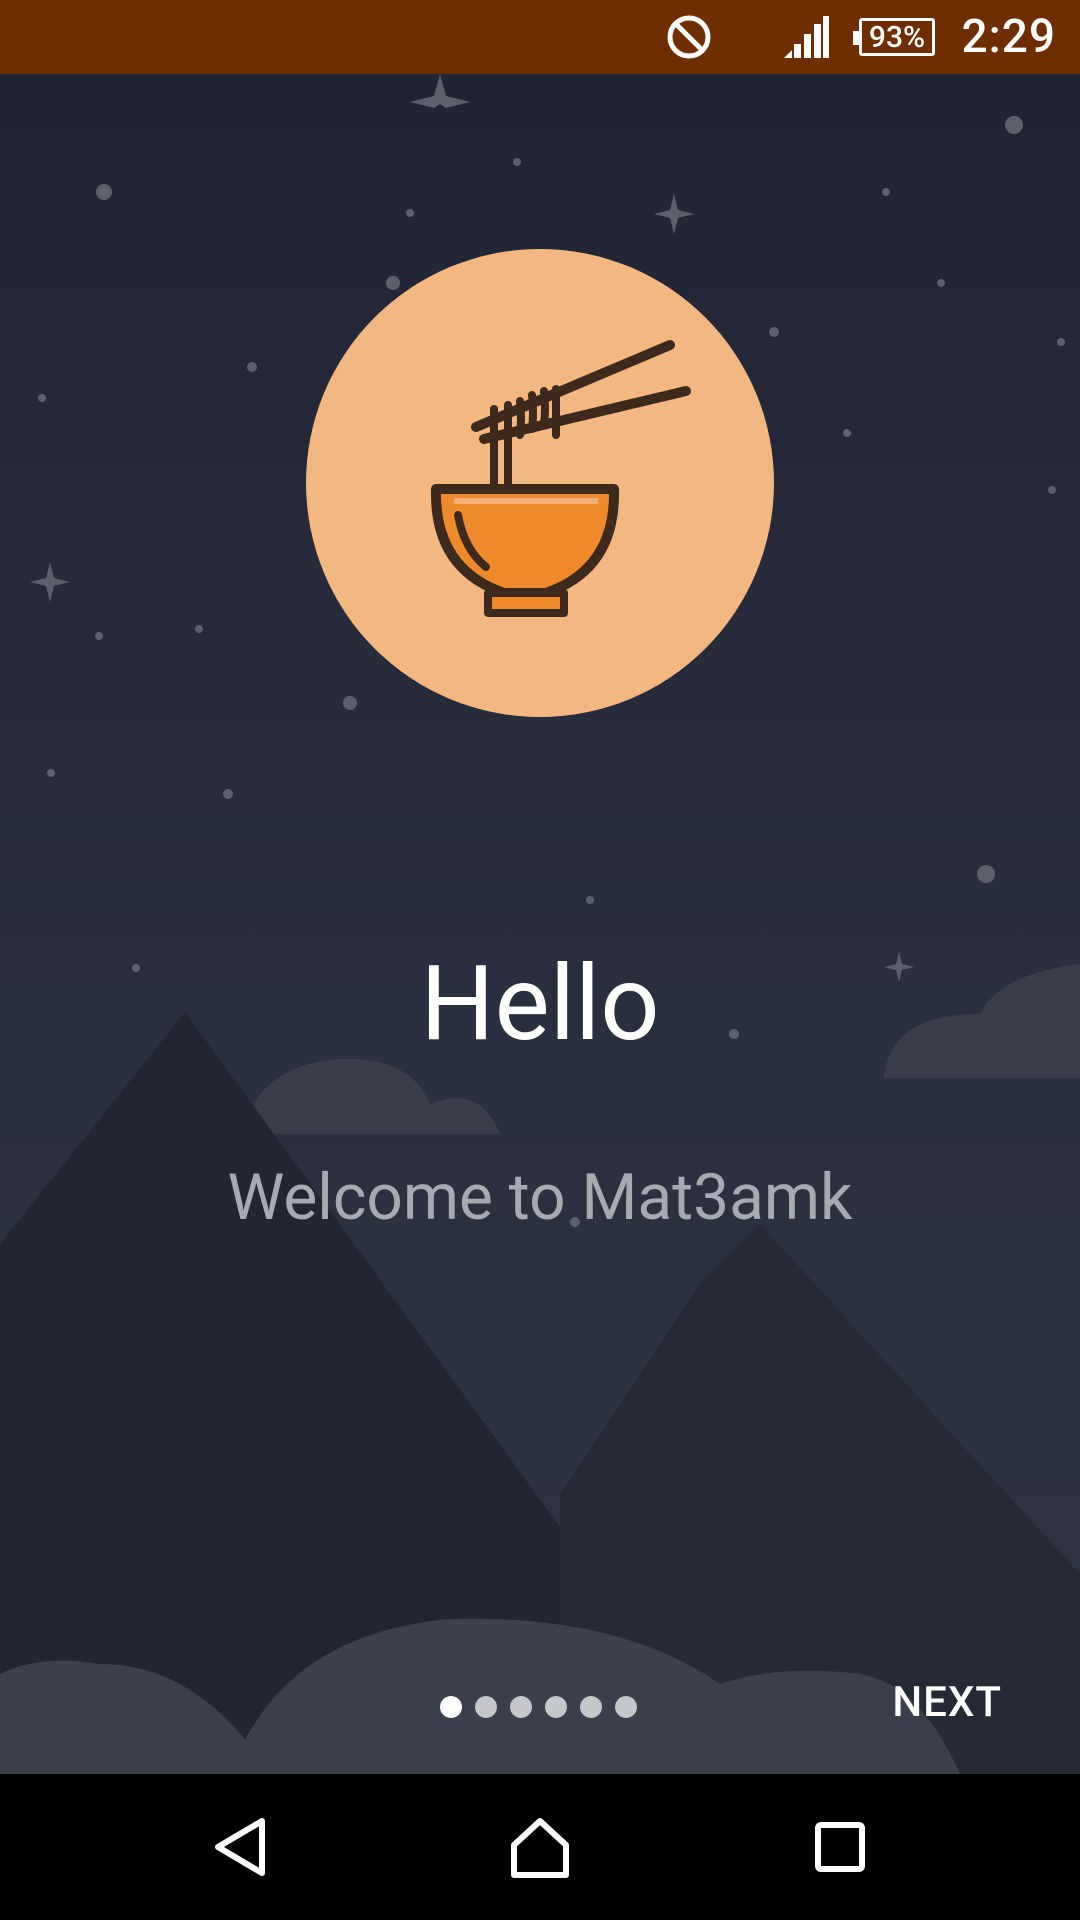  Describe the element at coordinates (240, 1847) in the screenshot. I see `back-icon` at that location.